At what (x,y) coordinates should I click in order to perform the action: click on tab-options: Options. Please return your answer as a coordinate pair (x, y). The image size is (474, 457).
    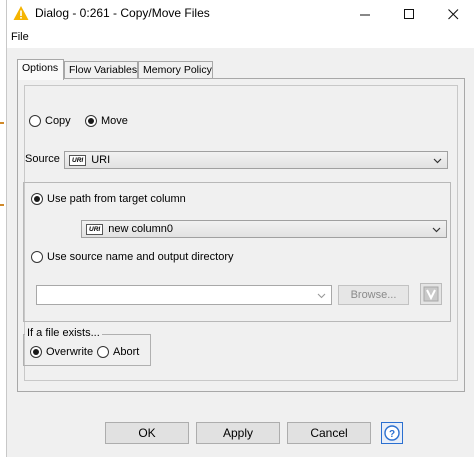
    Looking at the image, I should click on (40, 69).